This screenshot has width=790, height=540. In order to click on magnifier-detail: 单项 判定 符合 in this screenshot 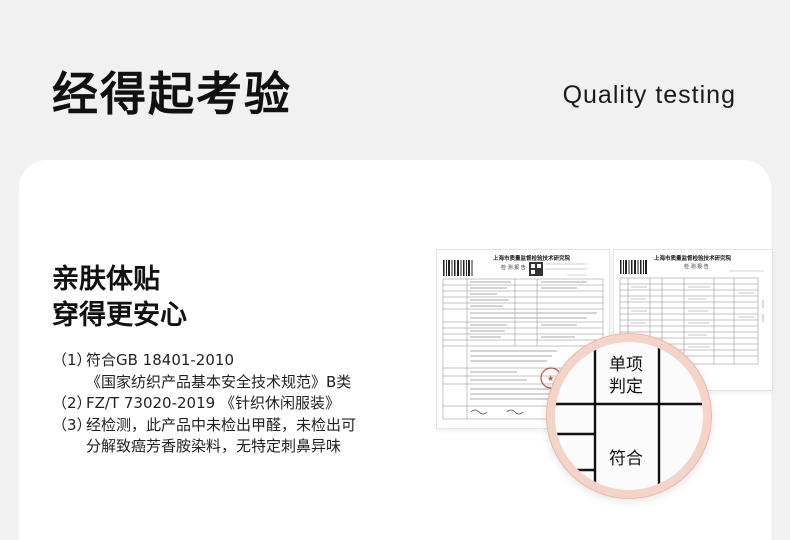, I will do `click(629, 416)`.